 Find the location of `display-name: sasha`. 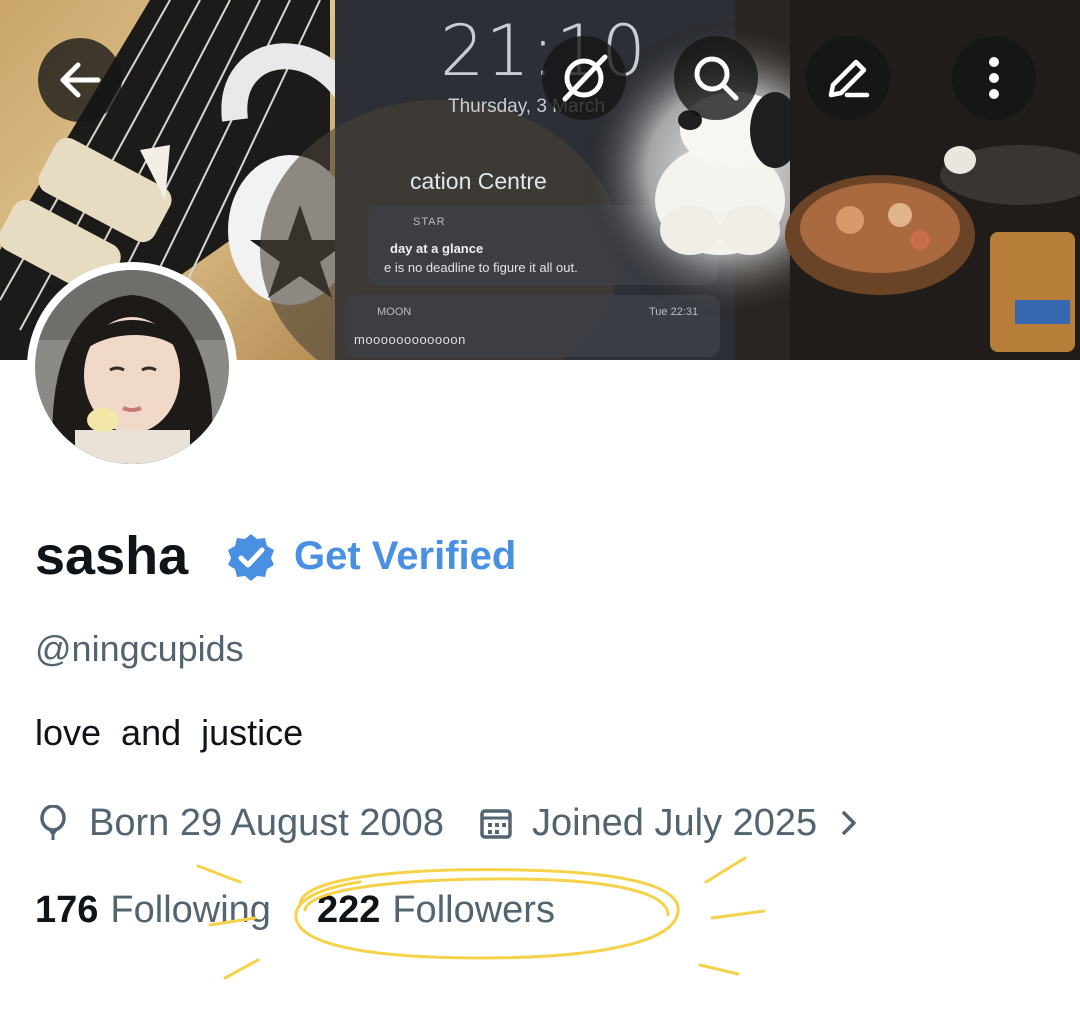

display-name: sasha is located at coordinates (112, 556).